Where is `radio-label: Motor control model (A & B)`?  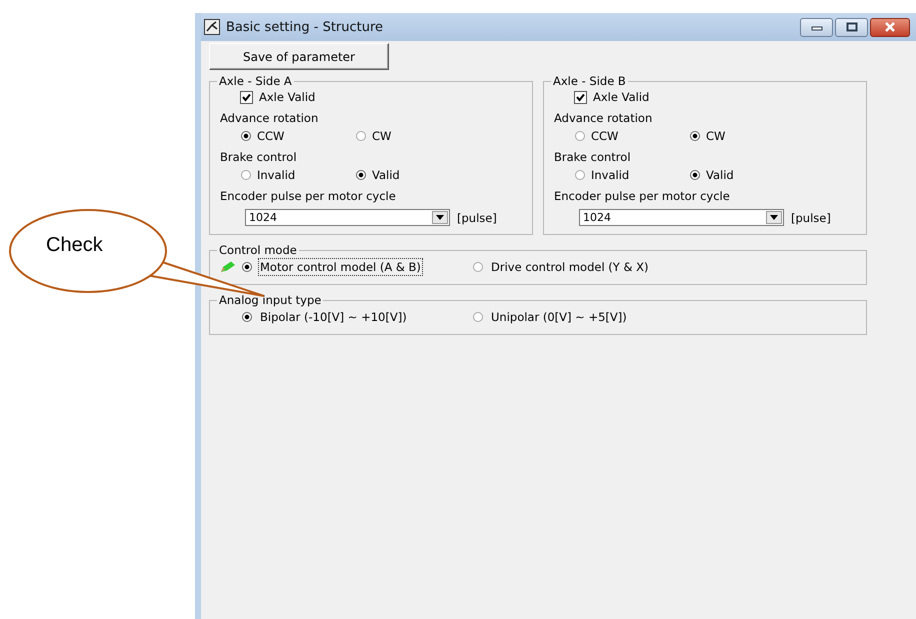 radio-label: Motor control model (A & B) is located at coordinates (340, 267).